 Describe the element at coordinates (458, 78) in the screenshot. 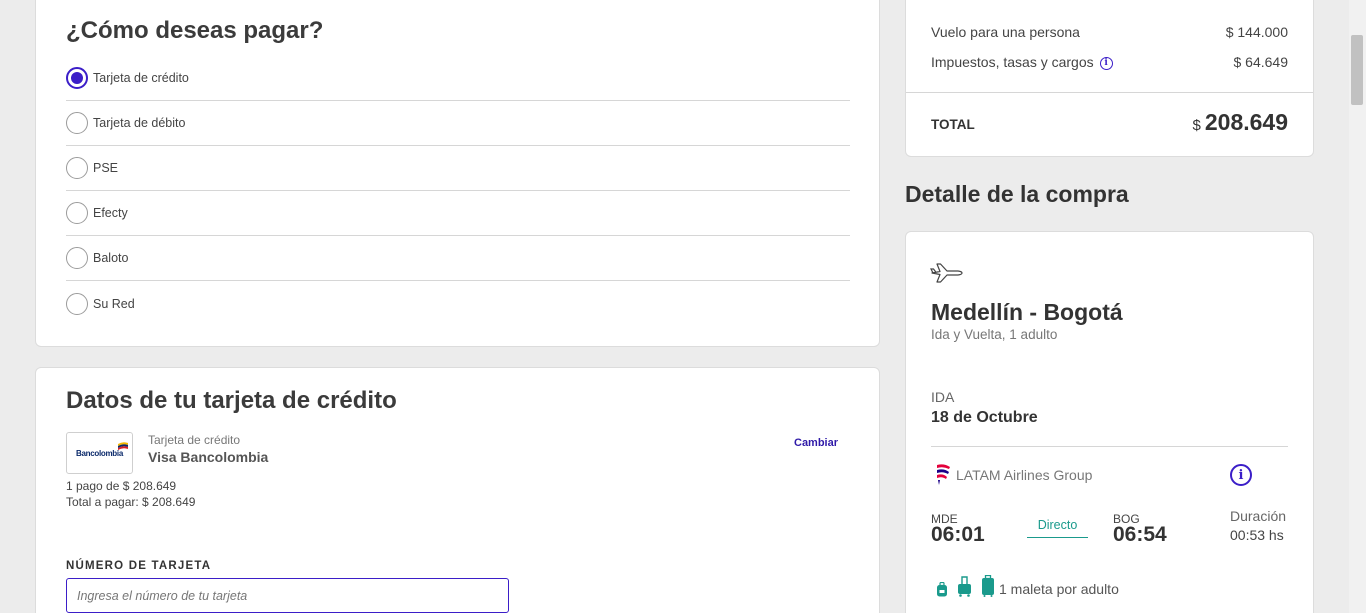

I see `payment-option-credit-card: Tarjeta de crédito` at that location.